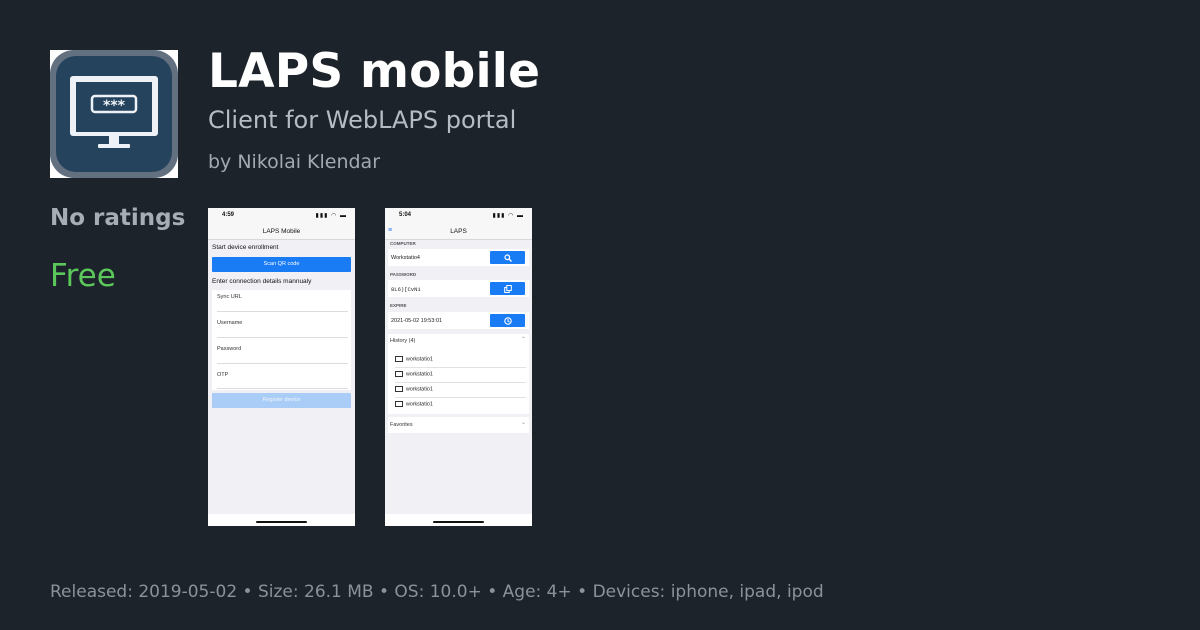 The height and width of the screenshot is (630, 1200). What do you see at coordinates (262, 281) in the screenshot?
I see `manual-entry-heading: Enter connection details mannualy` at bounding box center [262, 281].